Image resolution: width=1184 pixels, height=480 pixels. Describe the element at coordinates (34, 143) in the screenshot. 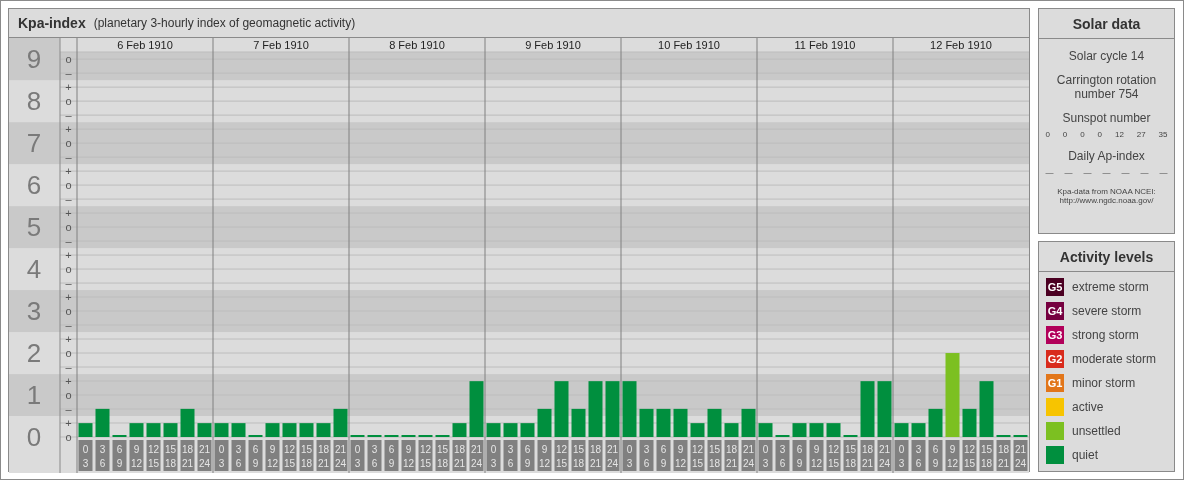

I see `kp-level-label: 7` at that location.